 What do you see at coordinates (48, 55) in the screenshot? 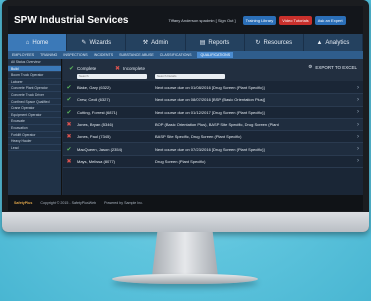
I see `tab-training: TRAINING` at bounding box center [48, 55].